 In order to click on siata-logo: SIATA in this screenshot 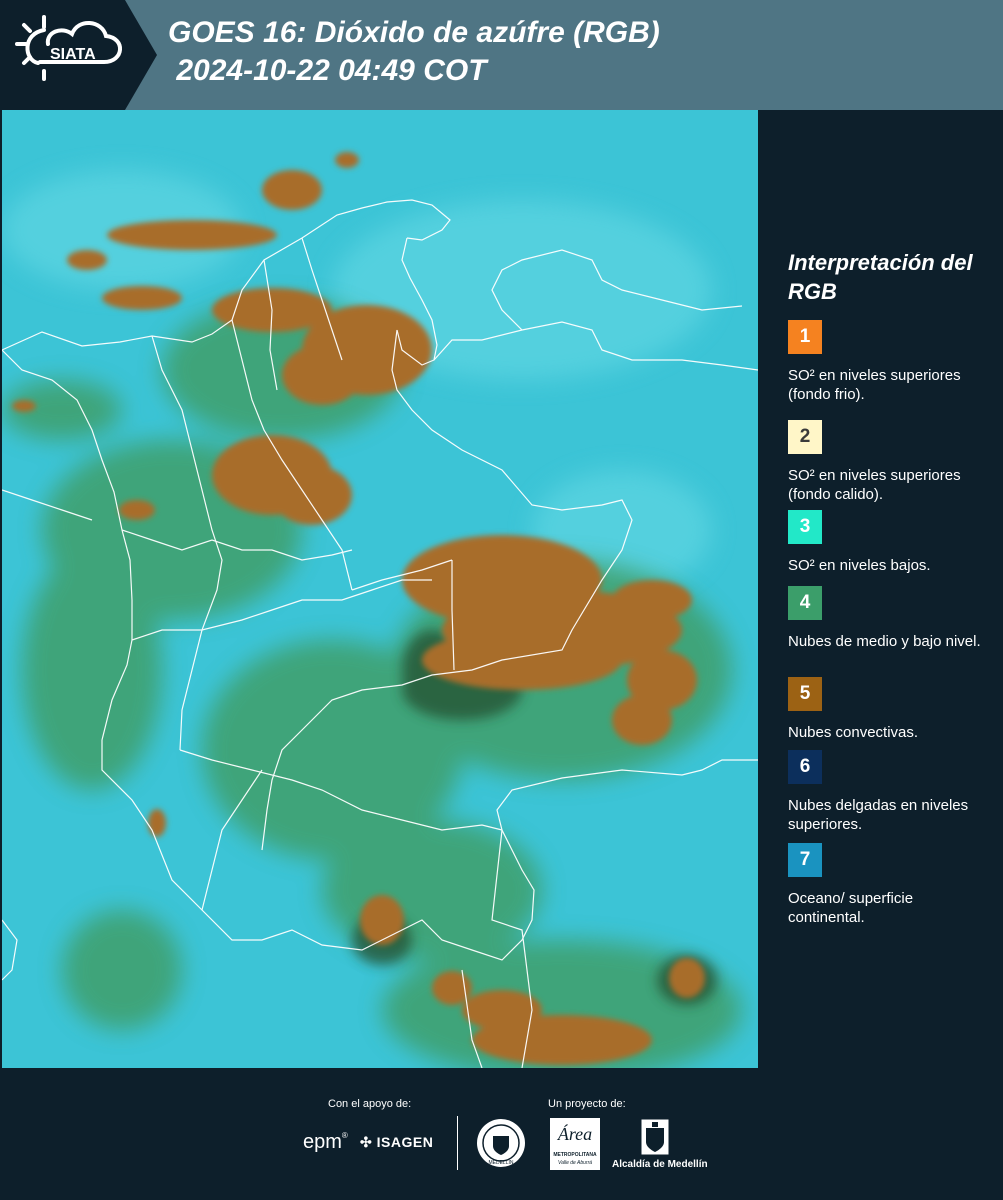, I will do `click(80, 55)`.